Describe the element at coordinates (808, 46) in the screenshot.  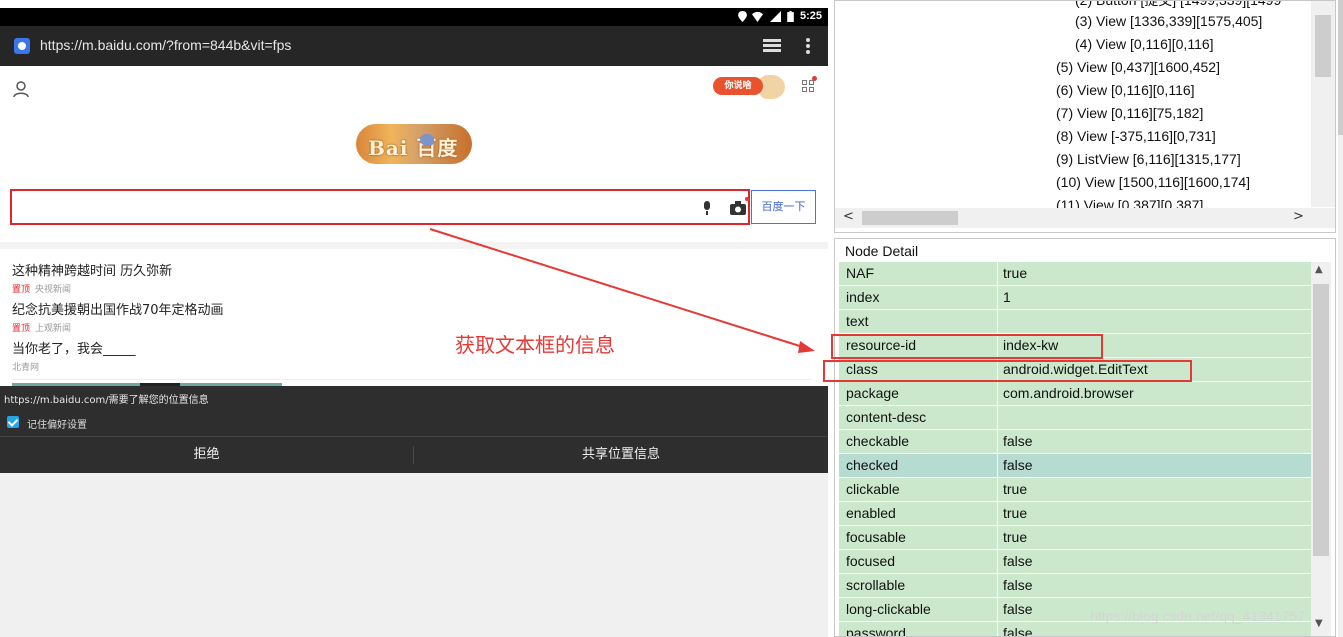
I see `overflow-menu-icon` at that location.